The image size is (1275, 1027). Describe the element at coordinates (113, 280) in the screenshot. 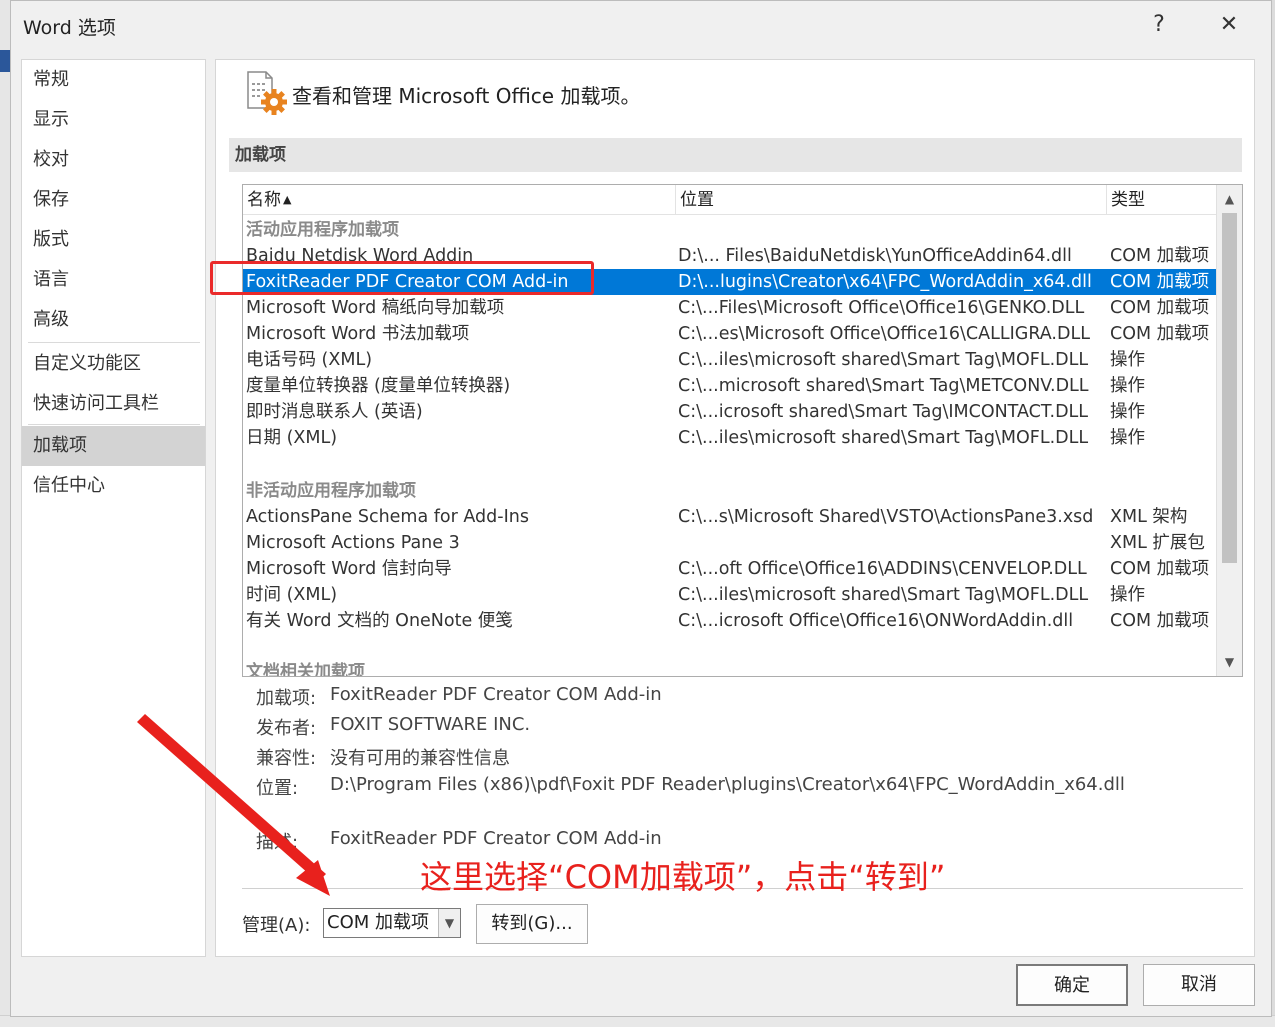

I see `nav-item-language: 语言` at that location.